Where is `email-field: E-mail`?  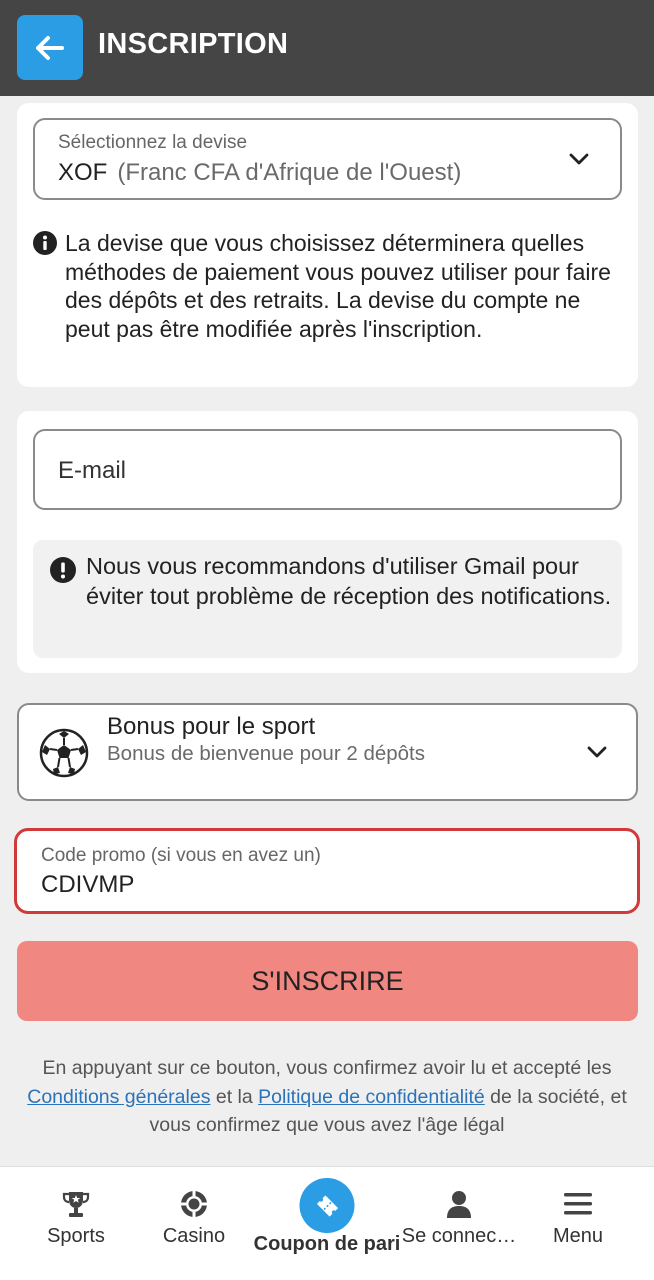 email-field: E-mail is located at coordinates (327, 469).